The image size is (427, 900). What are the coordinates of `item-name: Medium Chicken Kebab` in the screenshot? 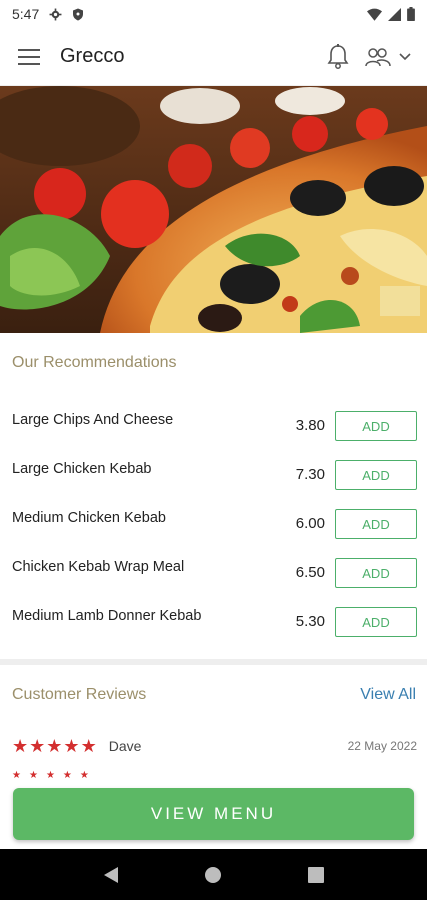 It's located at (89, 518).